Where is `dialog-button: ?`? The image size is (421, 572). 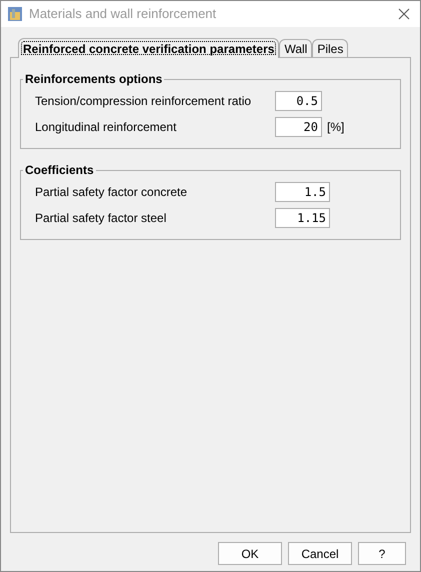 dialog-button: ? is located at coordinates (382, 553).